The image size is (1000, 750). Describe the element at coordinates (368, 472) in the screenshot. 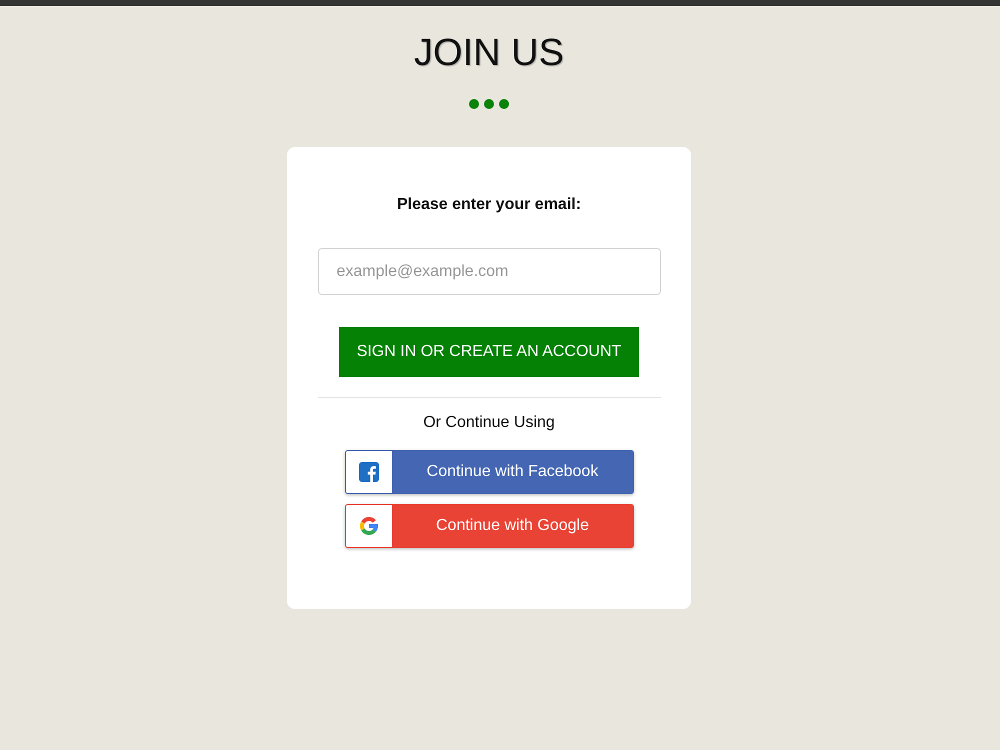

I see `facebook-icon` at that location.